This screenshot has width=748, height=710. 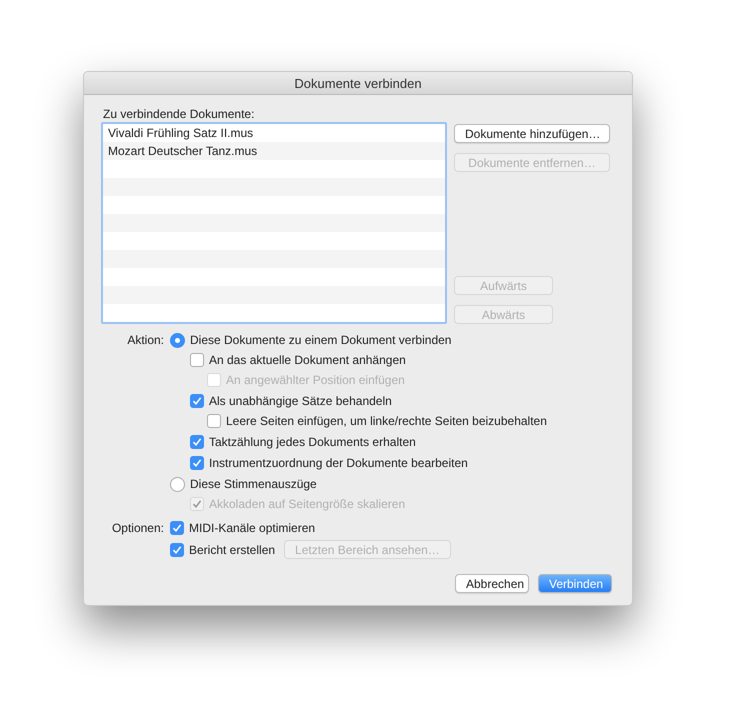 What do you see at coordinates (492, 583) in the screenshot?
I see `cancel-button: Abbrechen` at bounding box center [492, 583].